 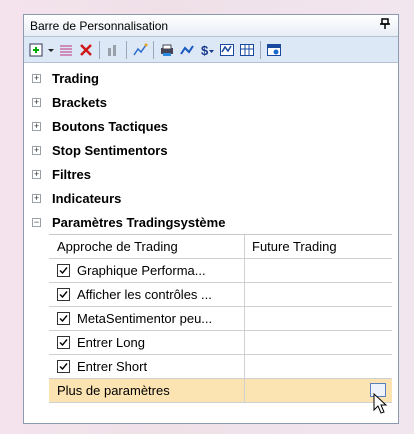 What do you see at coordinates (79, 102) in the screenshot?
I see `group-label: Brackets` at bounding box center [79, 102].